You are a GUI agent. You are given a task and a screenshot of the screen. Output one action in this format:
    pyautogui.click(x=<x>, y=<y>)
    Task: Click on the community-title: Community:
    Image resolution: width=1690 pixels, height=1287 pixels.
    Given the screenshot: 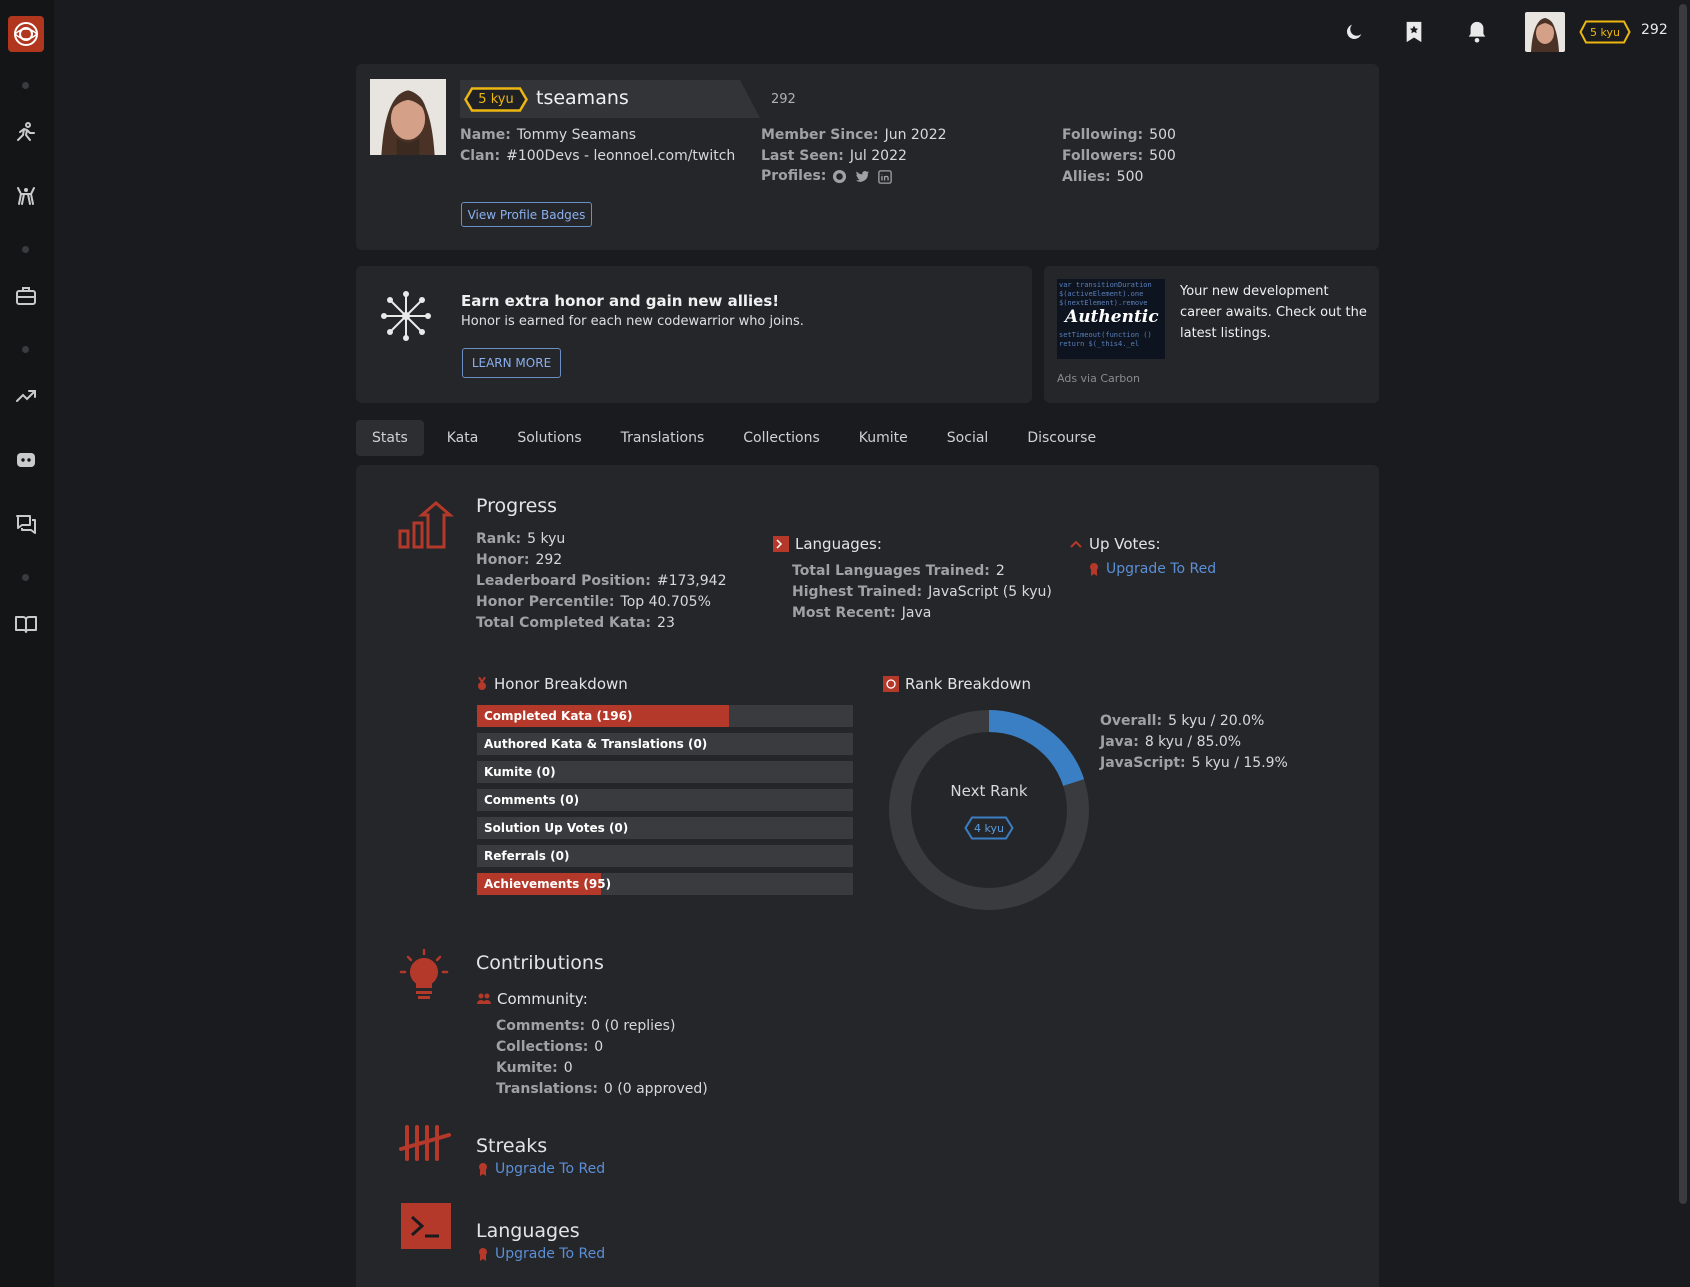 What is the action you would take?
    pyautogui.click(x=542, y=999)
    